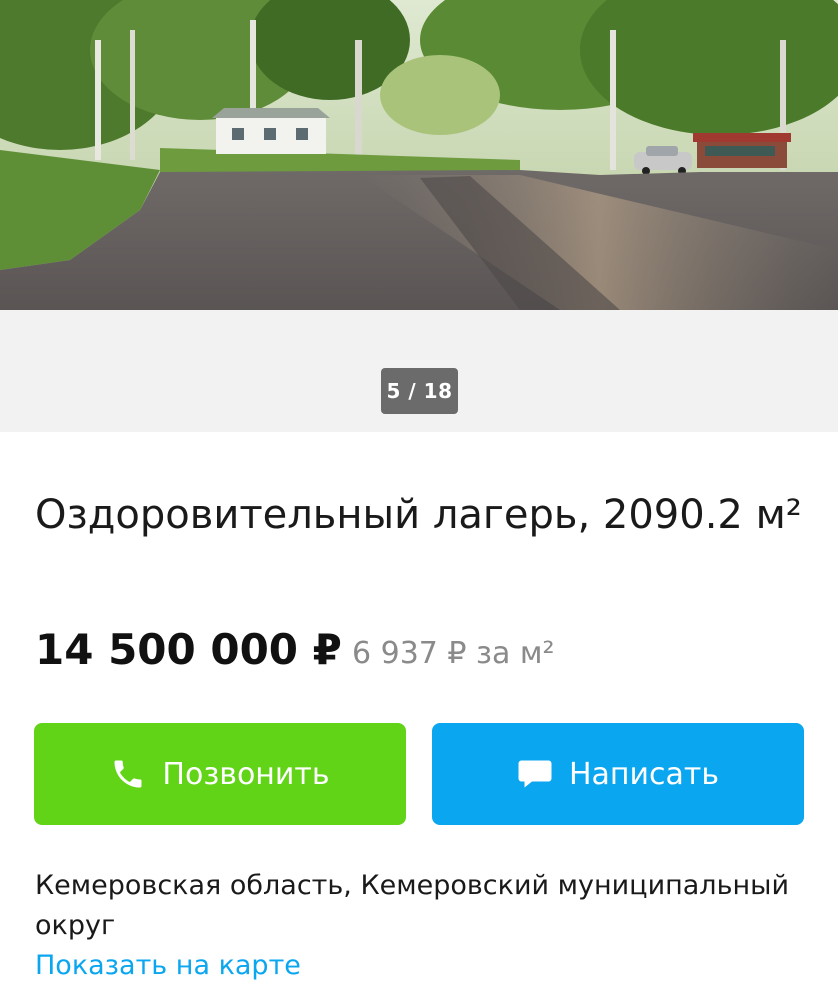 The height and width of the screenshot is (1000, 838). I want to click on write-message-button: Написать, so click(618, 774).